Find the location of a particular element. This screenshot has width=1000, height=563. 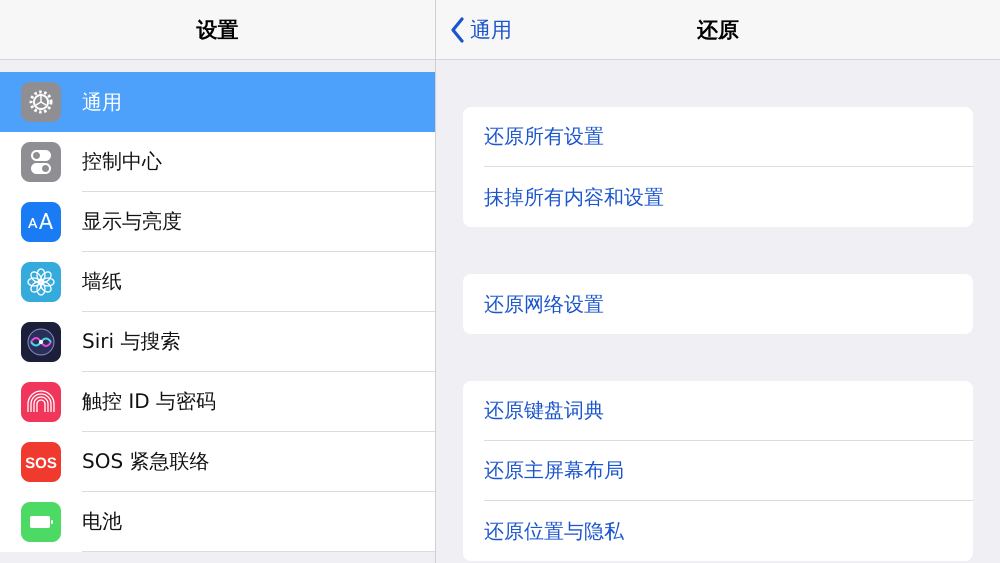

item-label: 控制中心 is located at coordinates (122, 161).